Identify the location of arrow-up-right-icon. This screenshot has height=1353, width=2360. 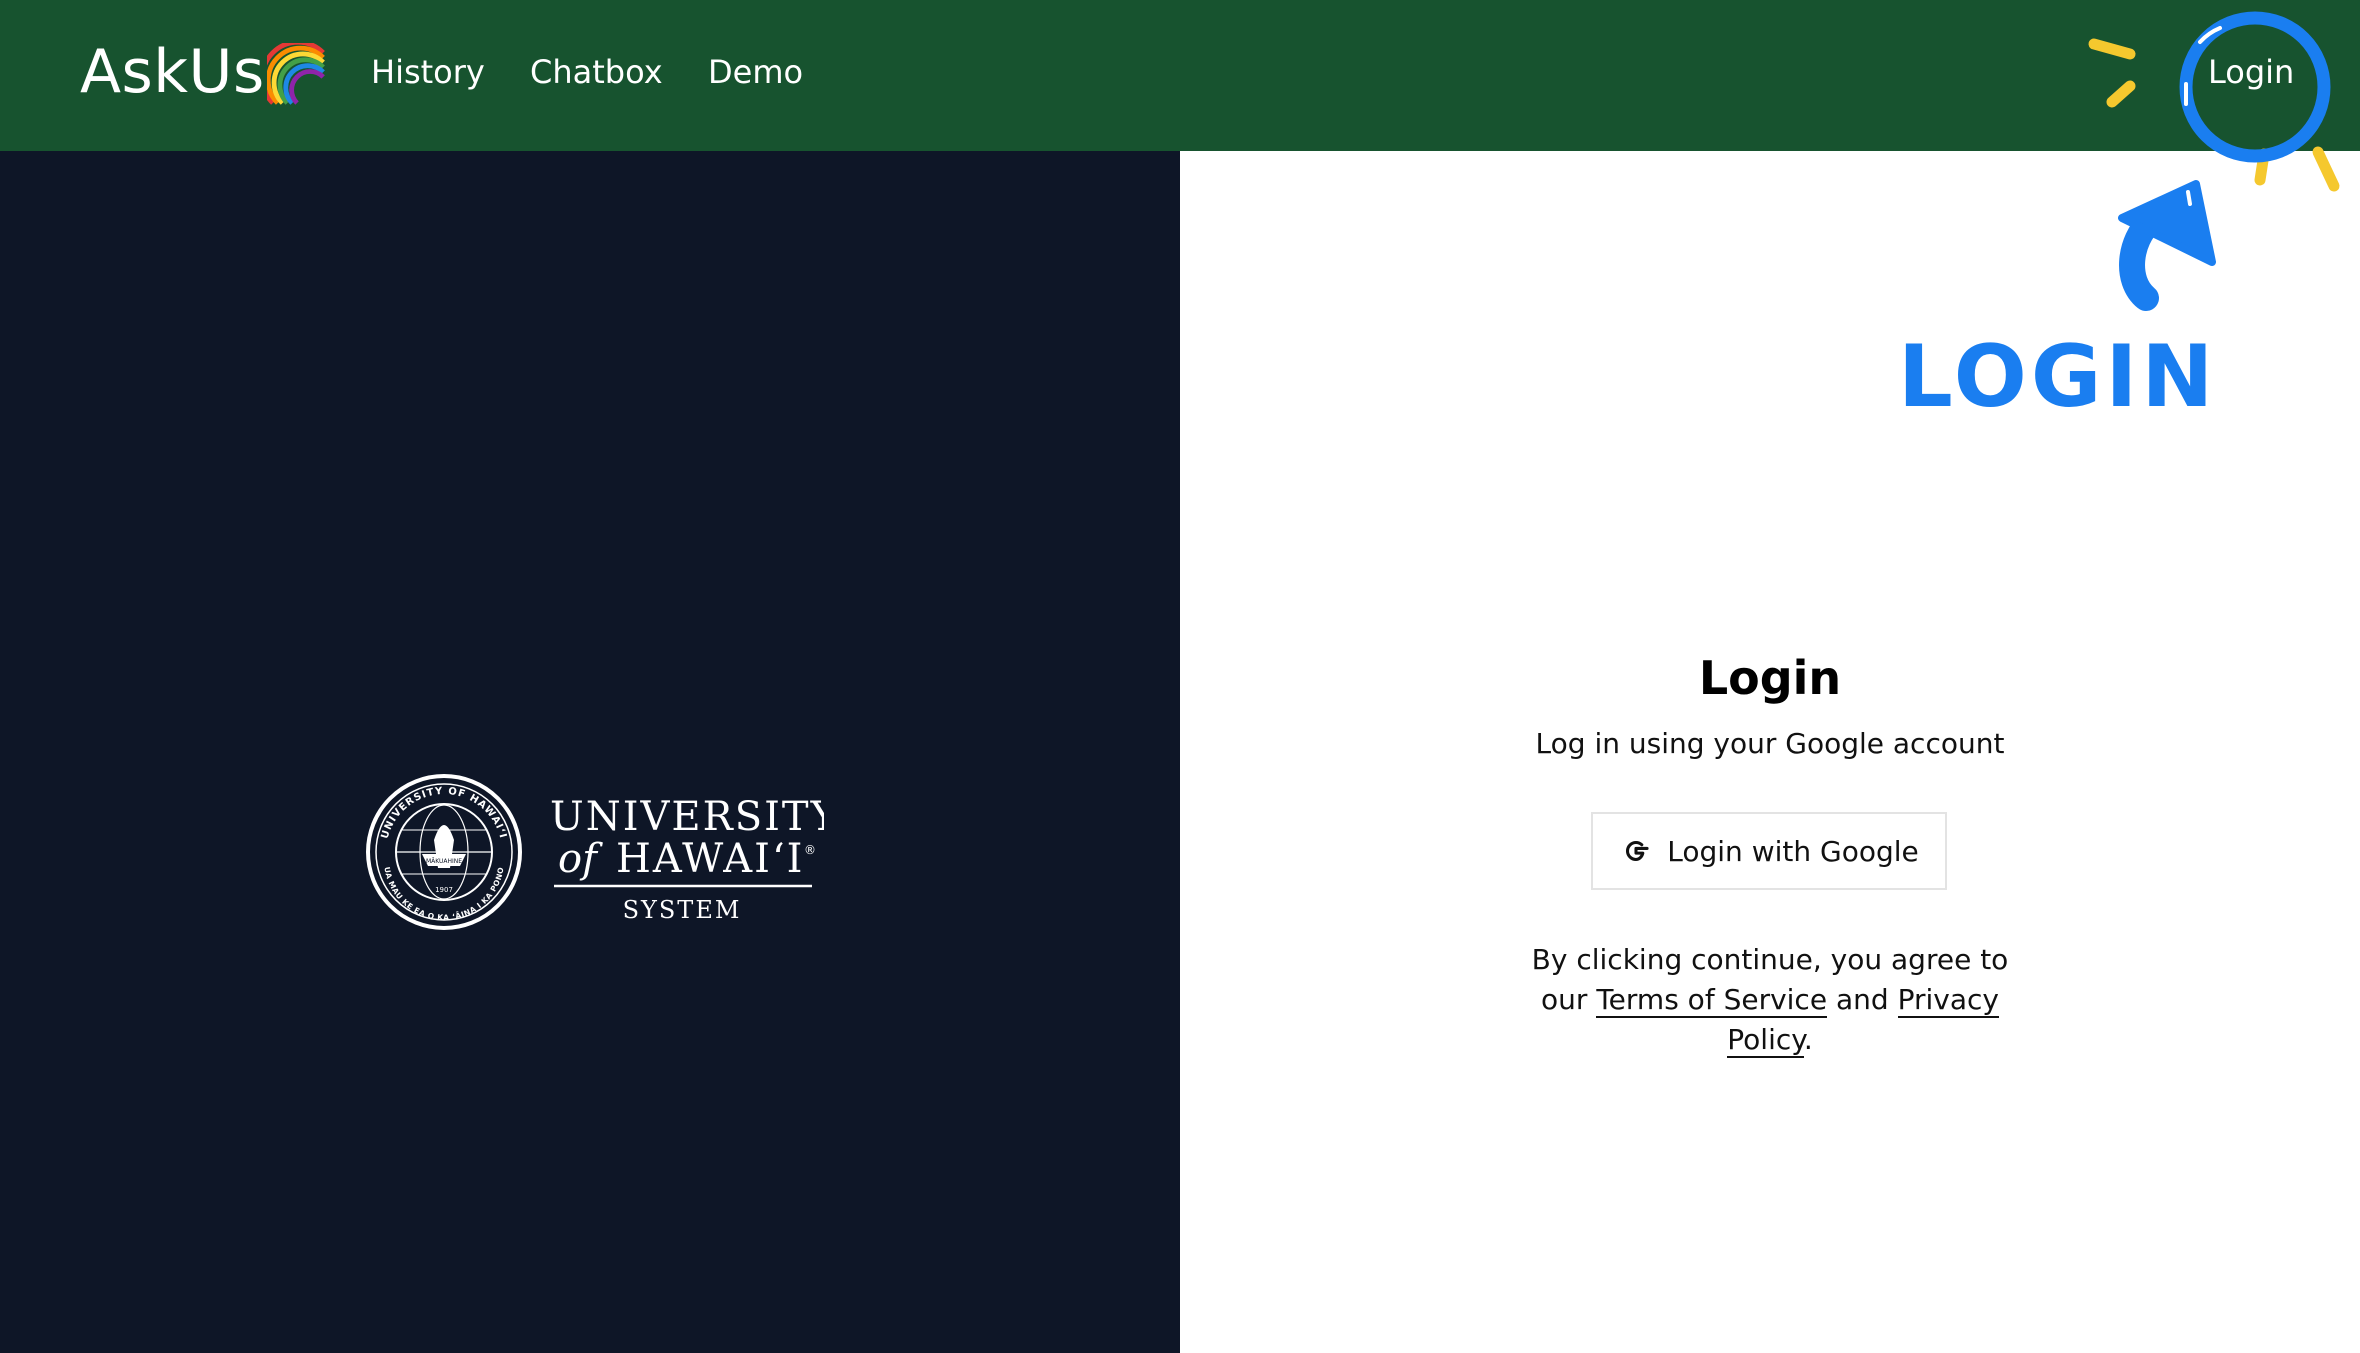
(2167, 245).